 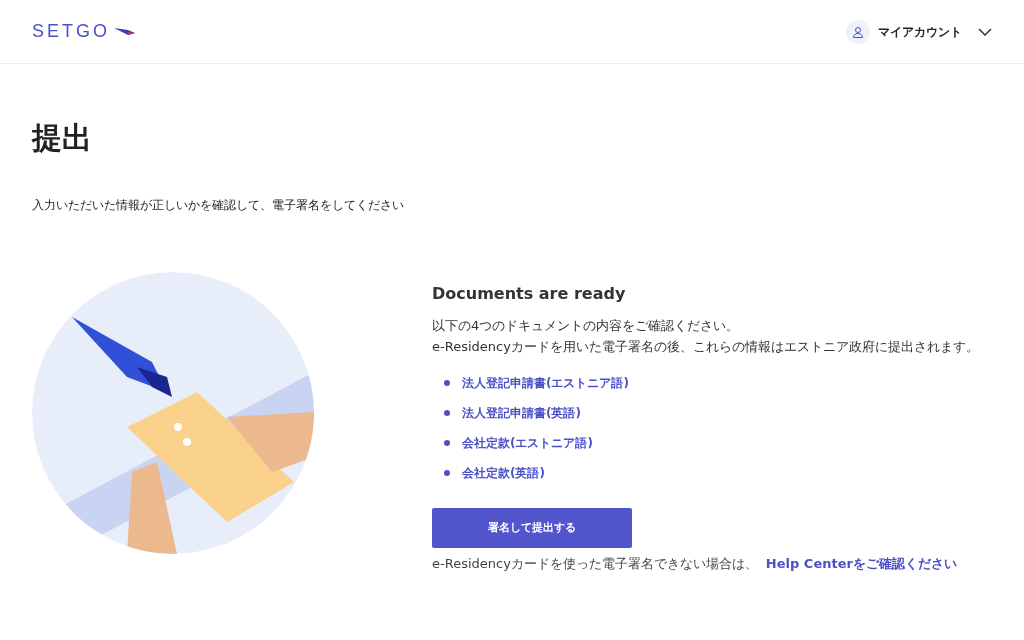 I want to click on chevron-down-icon, so click(x=985, y=31).